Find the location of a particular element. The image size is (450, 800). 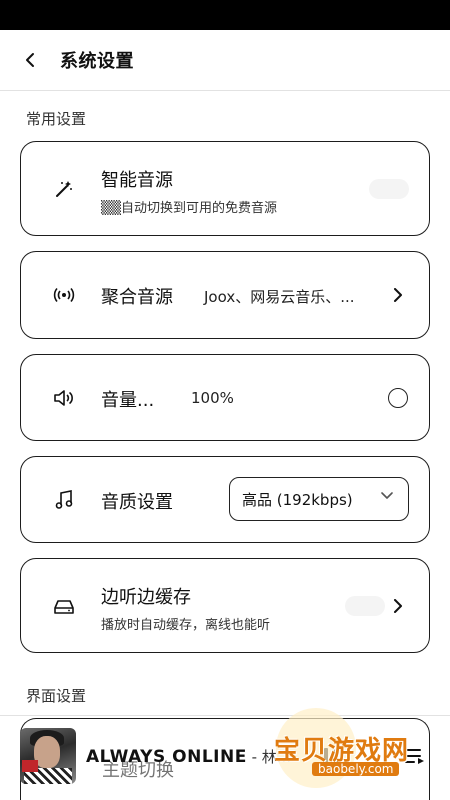

quality-dropdown: 高品 (192kbps) is located at coordinates (319, 499).